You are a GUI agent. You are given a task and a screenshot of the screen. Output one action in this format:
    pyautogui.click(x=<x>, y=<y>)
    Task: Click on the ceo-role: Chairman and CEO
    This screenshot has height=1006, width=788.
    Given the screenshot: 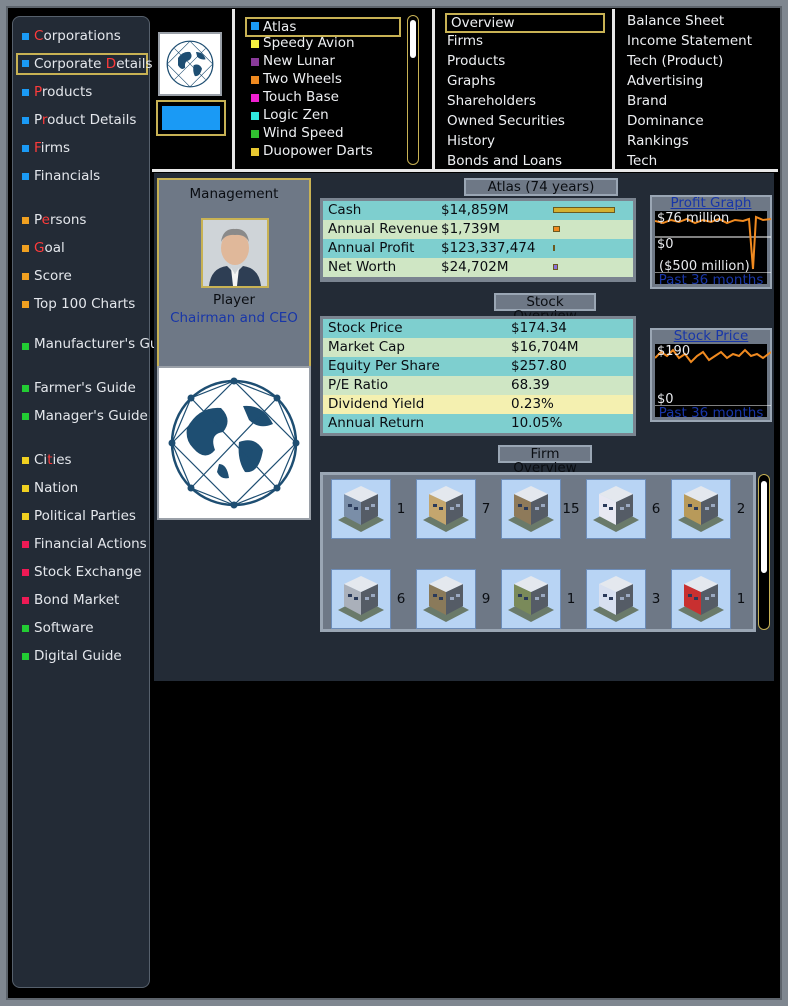 What is the action you would take?
    pyautogui.click(x=234, y=318)
    